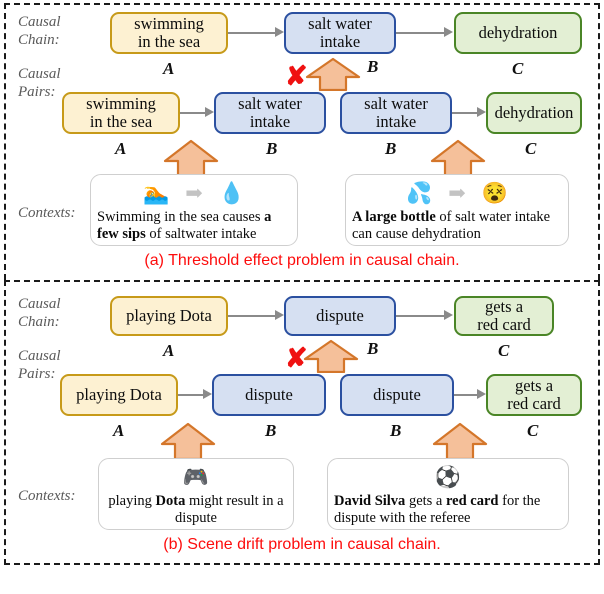 The image size is (604, 594). Describe the element at coordinates (279, 315) in the screenshot. I see `chain-connector-b-0-head` at that location.